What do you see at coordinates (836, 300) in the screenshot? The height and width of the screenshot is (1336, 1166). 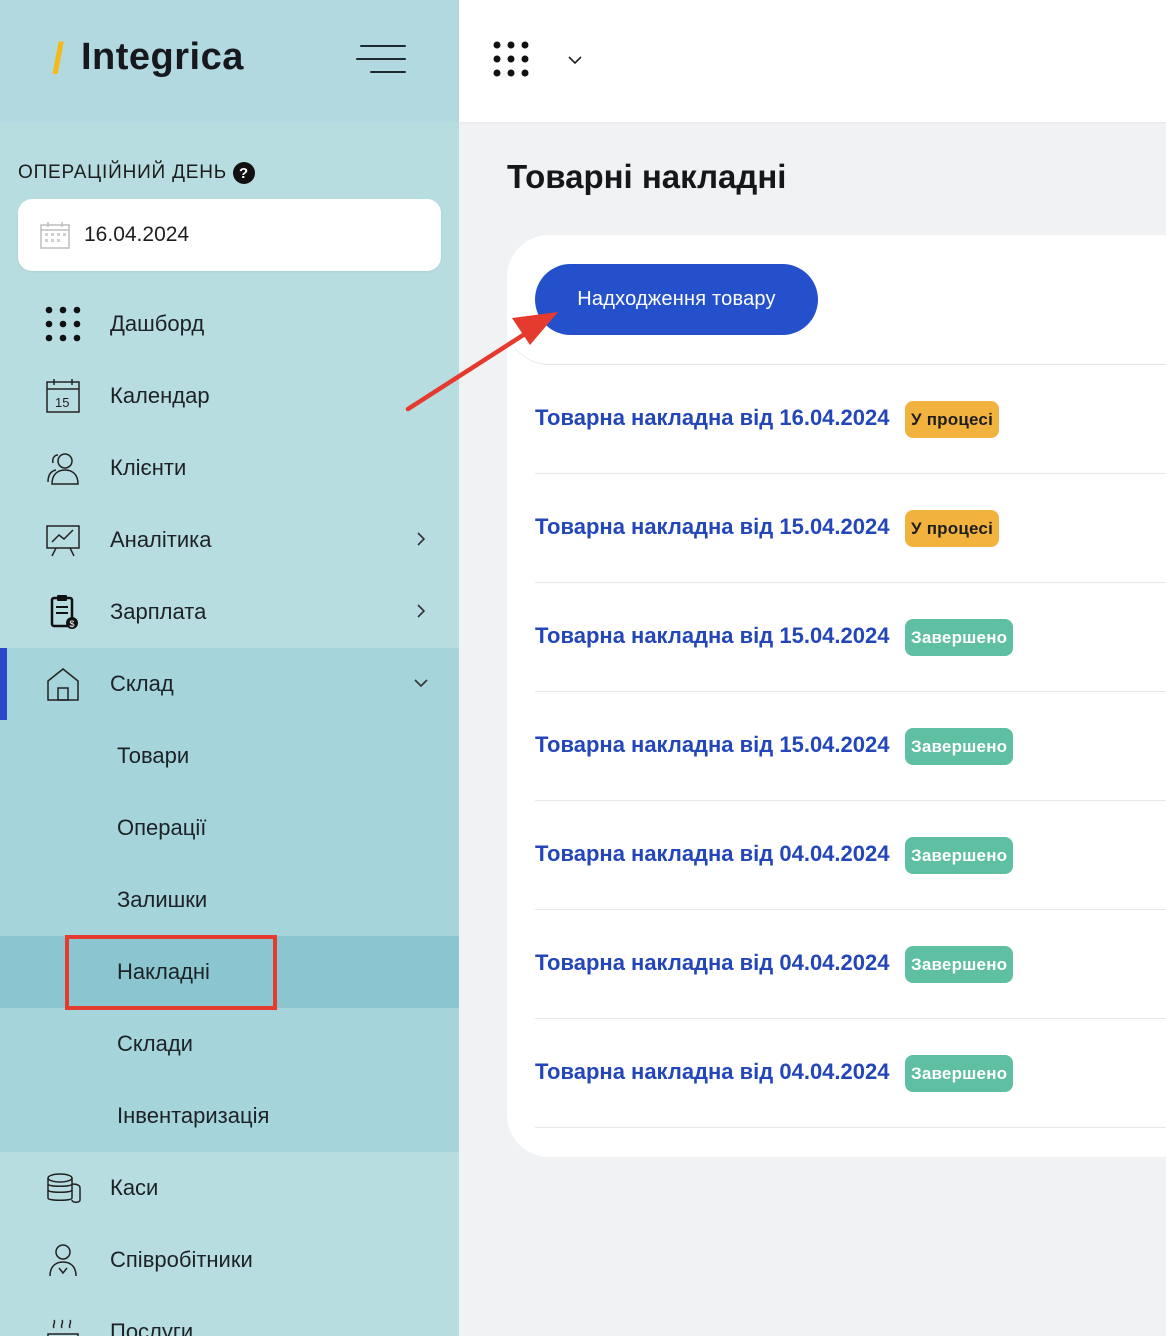 I see `card-header: Надходження товару` at bounding box center [836, 300].